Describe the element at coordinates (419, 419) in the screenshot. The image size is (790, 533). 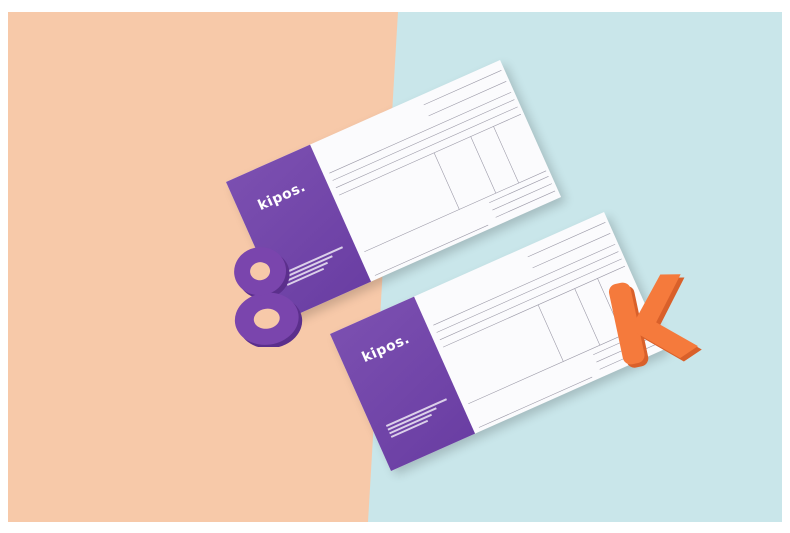
I see `address-lines` at that location.